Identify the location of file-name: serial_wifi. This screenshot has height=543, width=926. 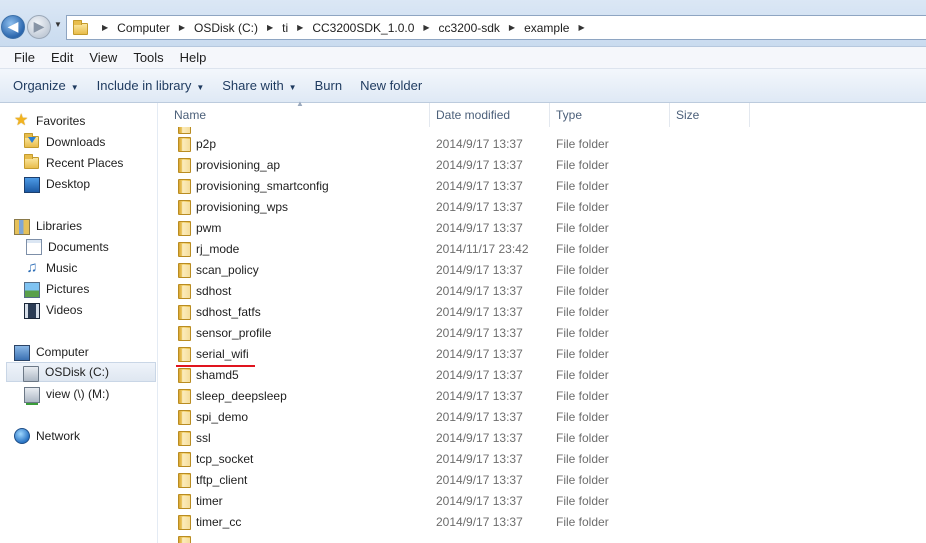
(222, 354).